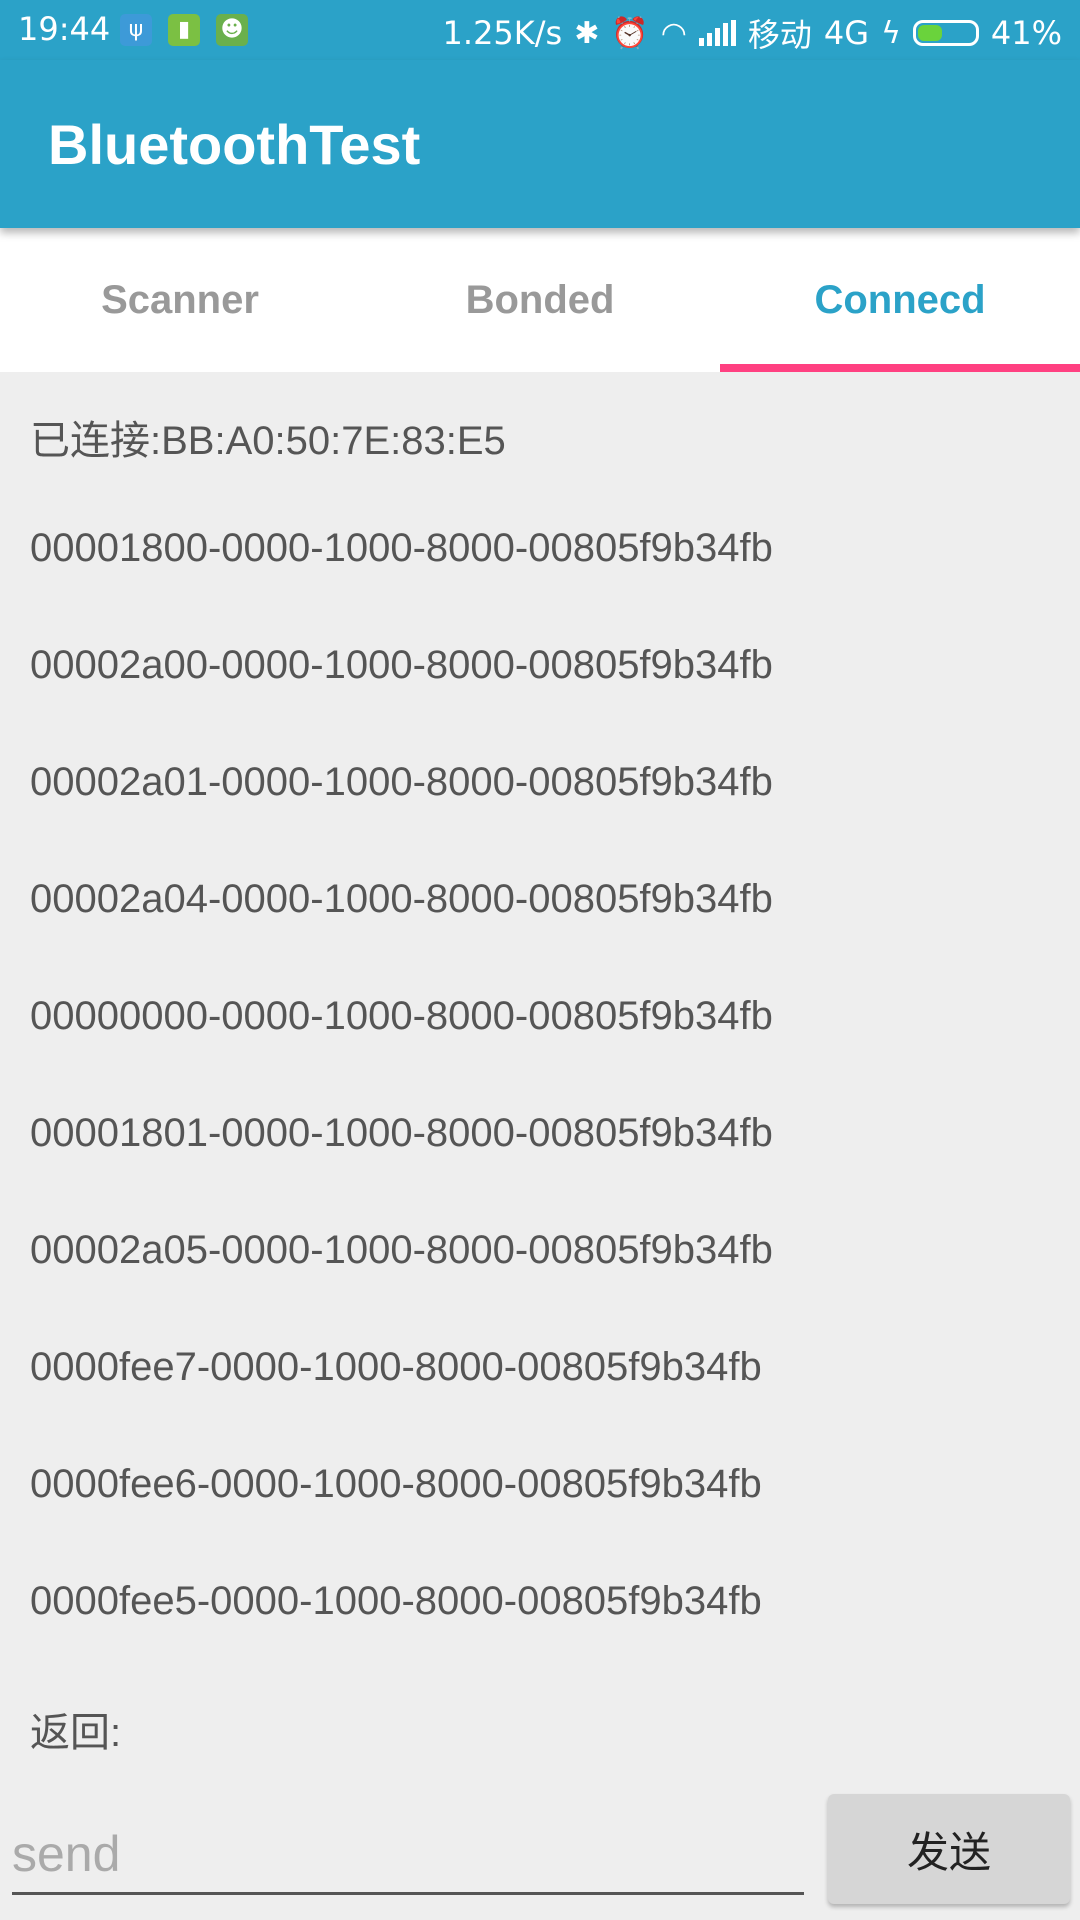 The height and width of the screenshot is (1920, 1080). I want to click on uuid-item: 0000fee6-0000-1000-8000-00805f9b34fb, so click(540, 1484).